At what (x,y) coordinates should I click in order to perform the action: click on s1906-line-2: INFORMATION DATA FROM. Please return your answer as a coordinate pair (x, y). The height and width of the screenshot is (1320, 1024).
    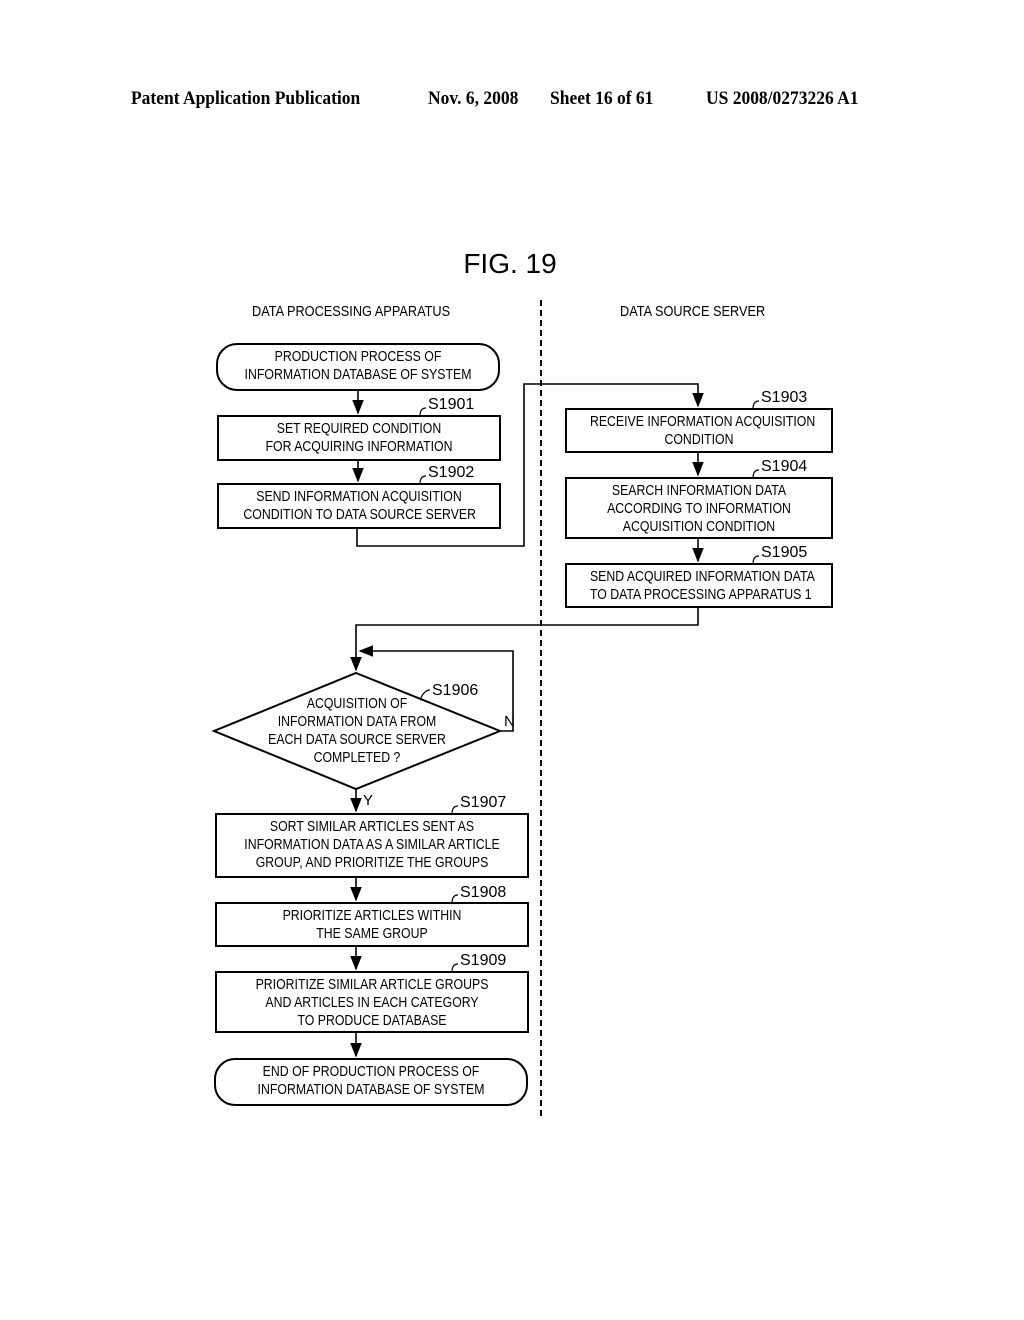
    Looking at the image, I should click on (357, 721).